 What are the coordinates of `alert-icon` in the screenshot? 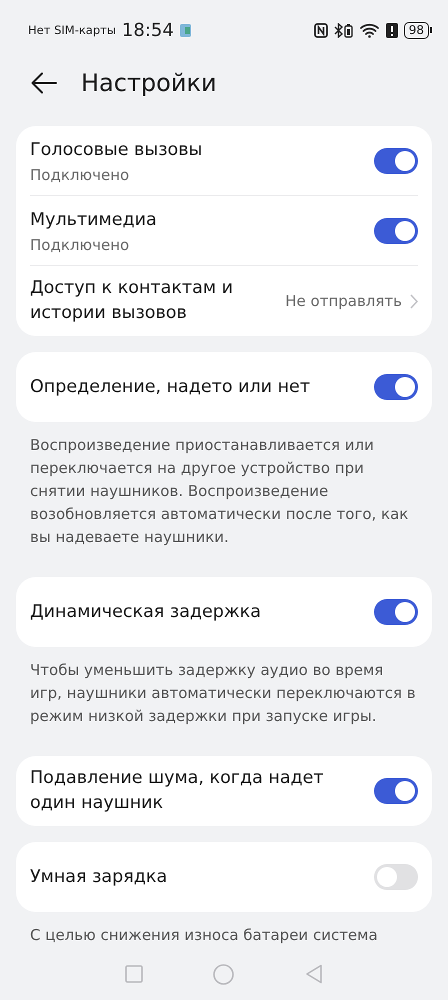 It's located at (392, 30).